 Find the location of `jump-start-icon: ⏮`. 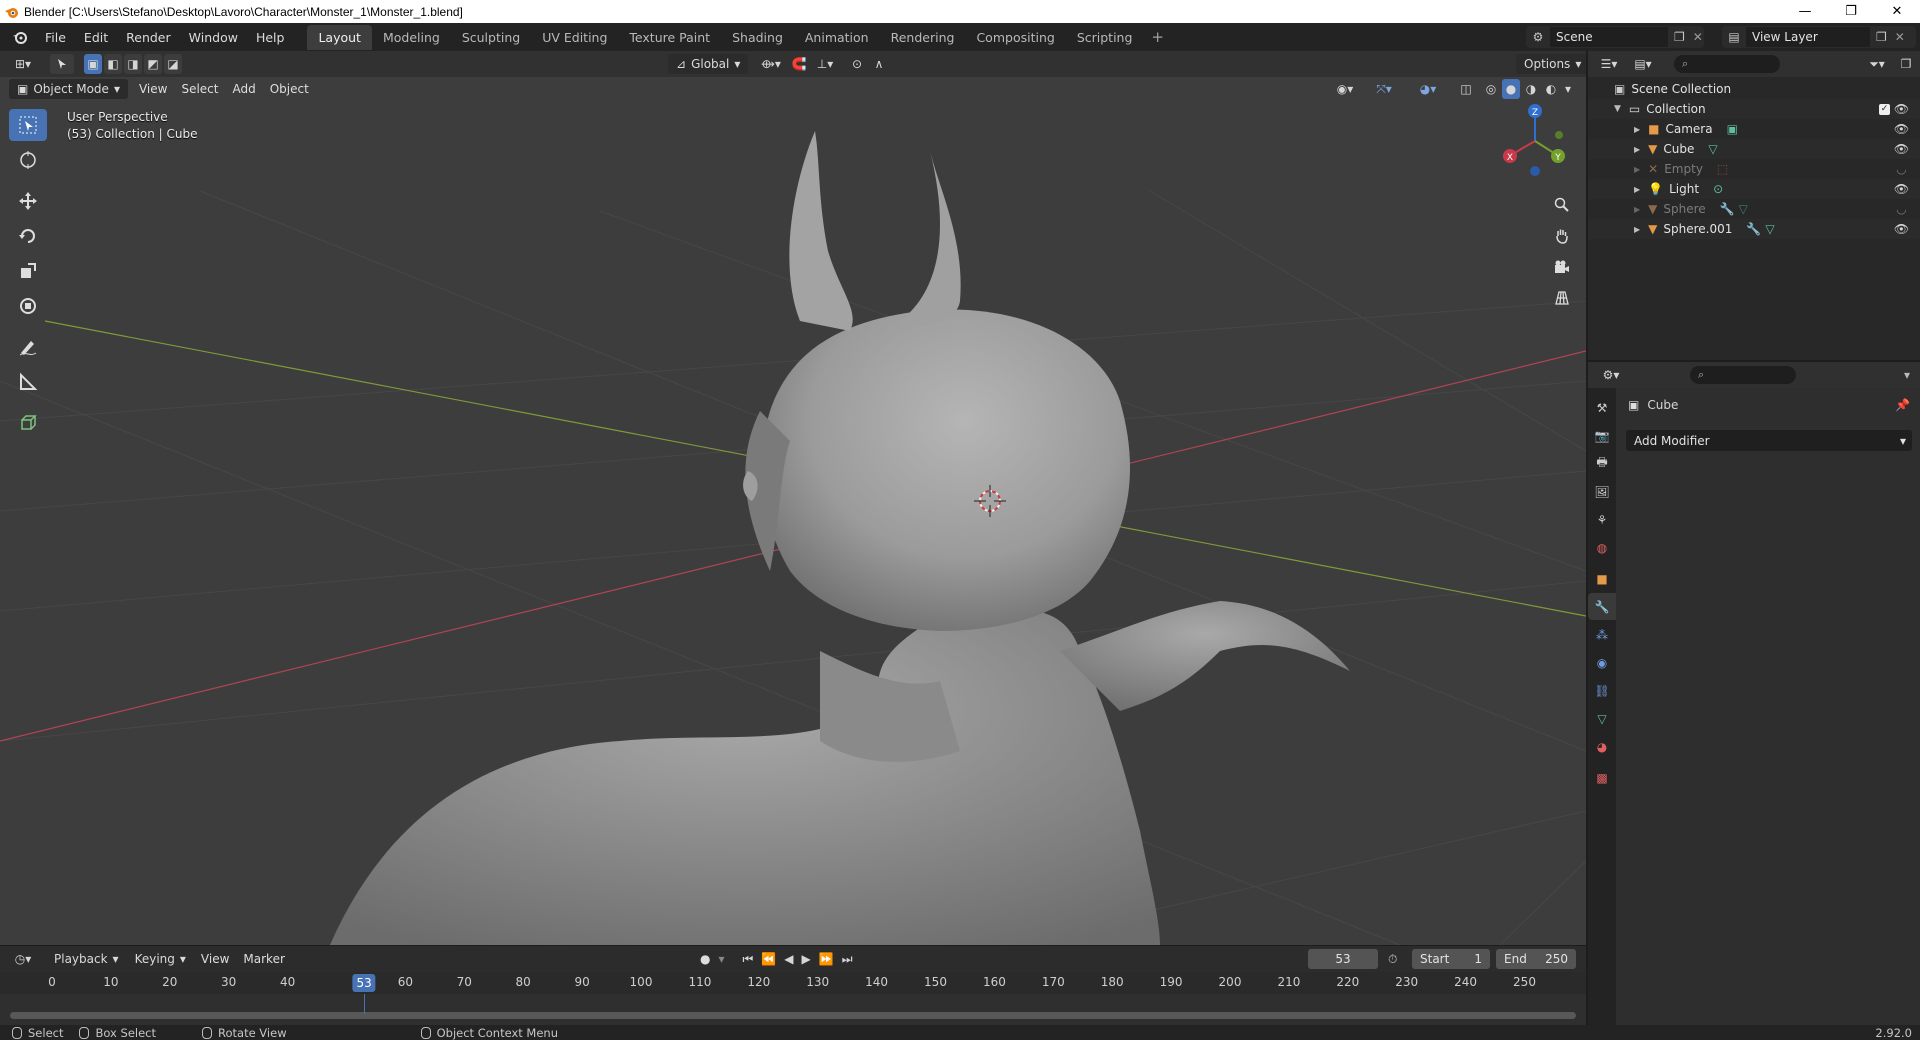

jump-start-icon: ⏮ is located at coordinates (748, 959).